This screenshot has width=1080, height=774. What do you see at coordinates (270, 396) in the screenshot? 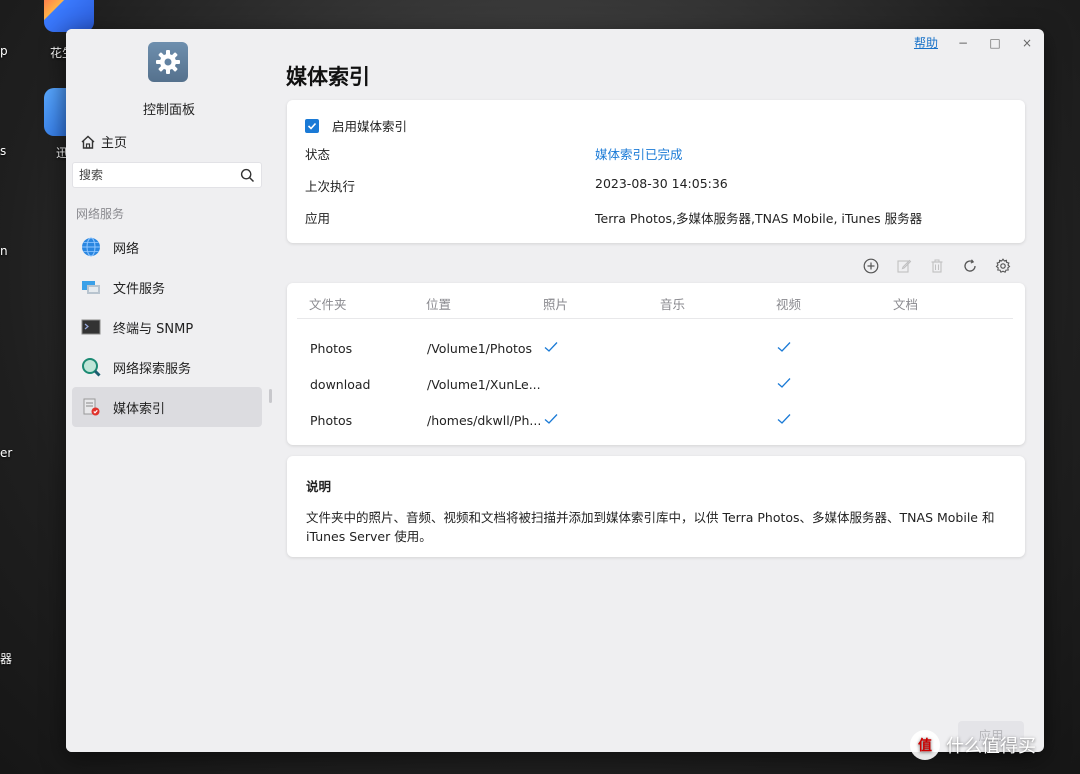
I see `sidebar-scrollbar` at bounding box center [270, 396].